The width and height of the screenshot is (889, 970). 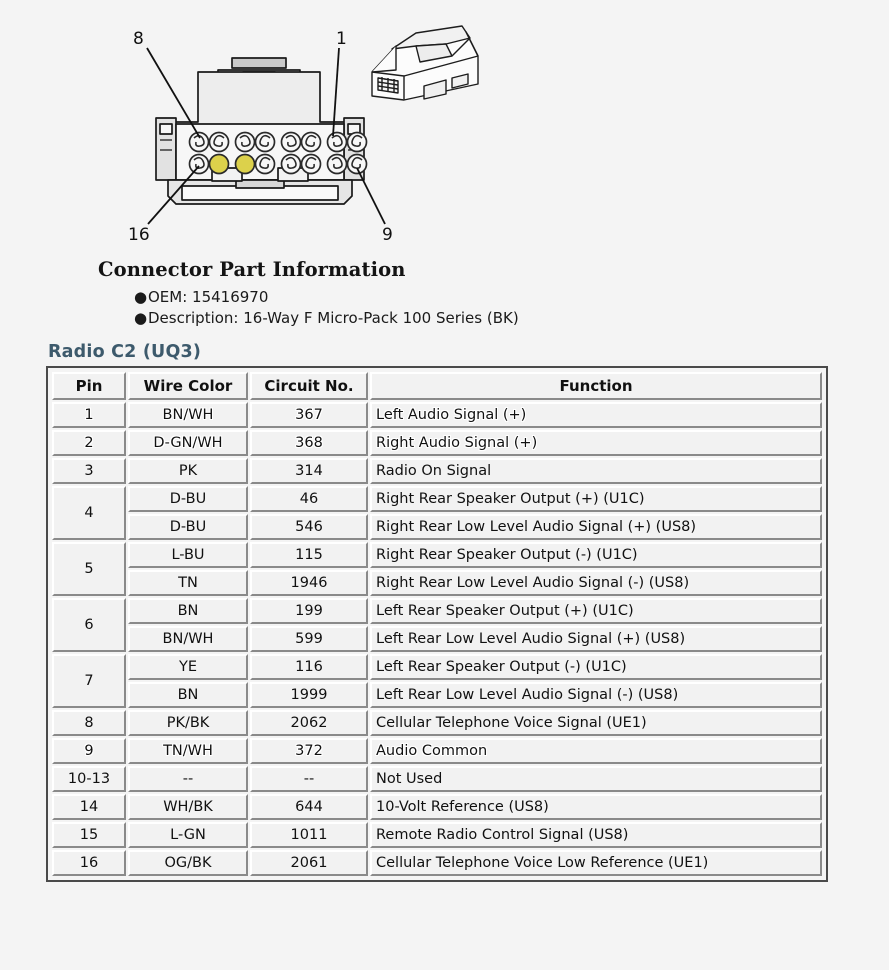 What do you see at coordinates (89, 513) in the screenshot?
I see `cell-pin: 4` at bounding box center [89, 513].